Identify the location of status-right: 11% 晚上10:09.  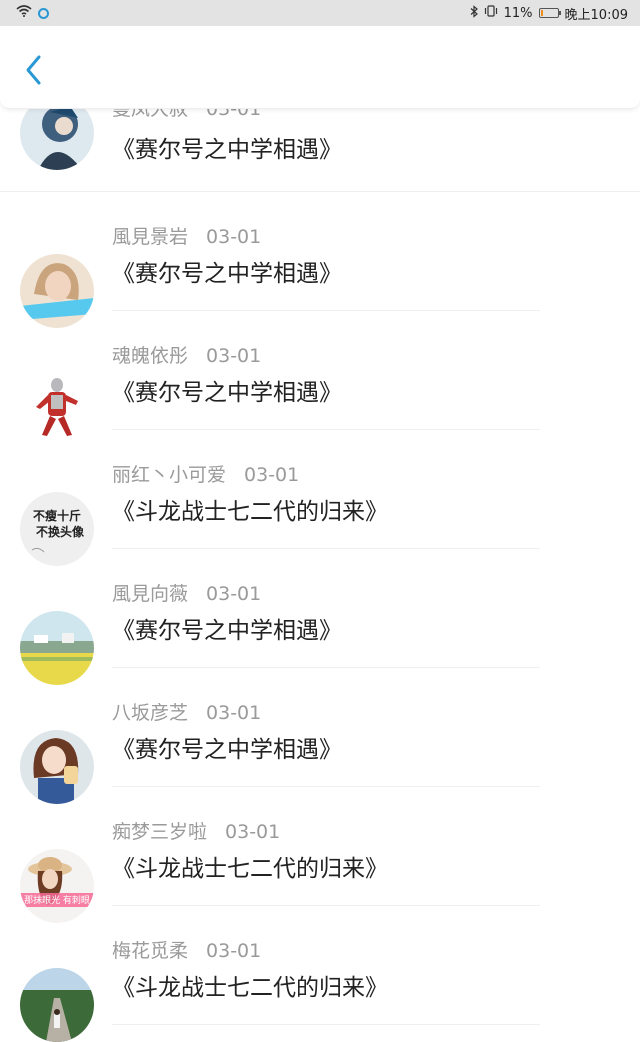
(549, 13).